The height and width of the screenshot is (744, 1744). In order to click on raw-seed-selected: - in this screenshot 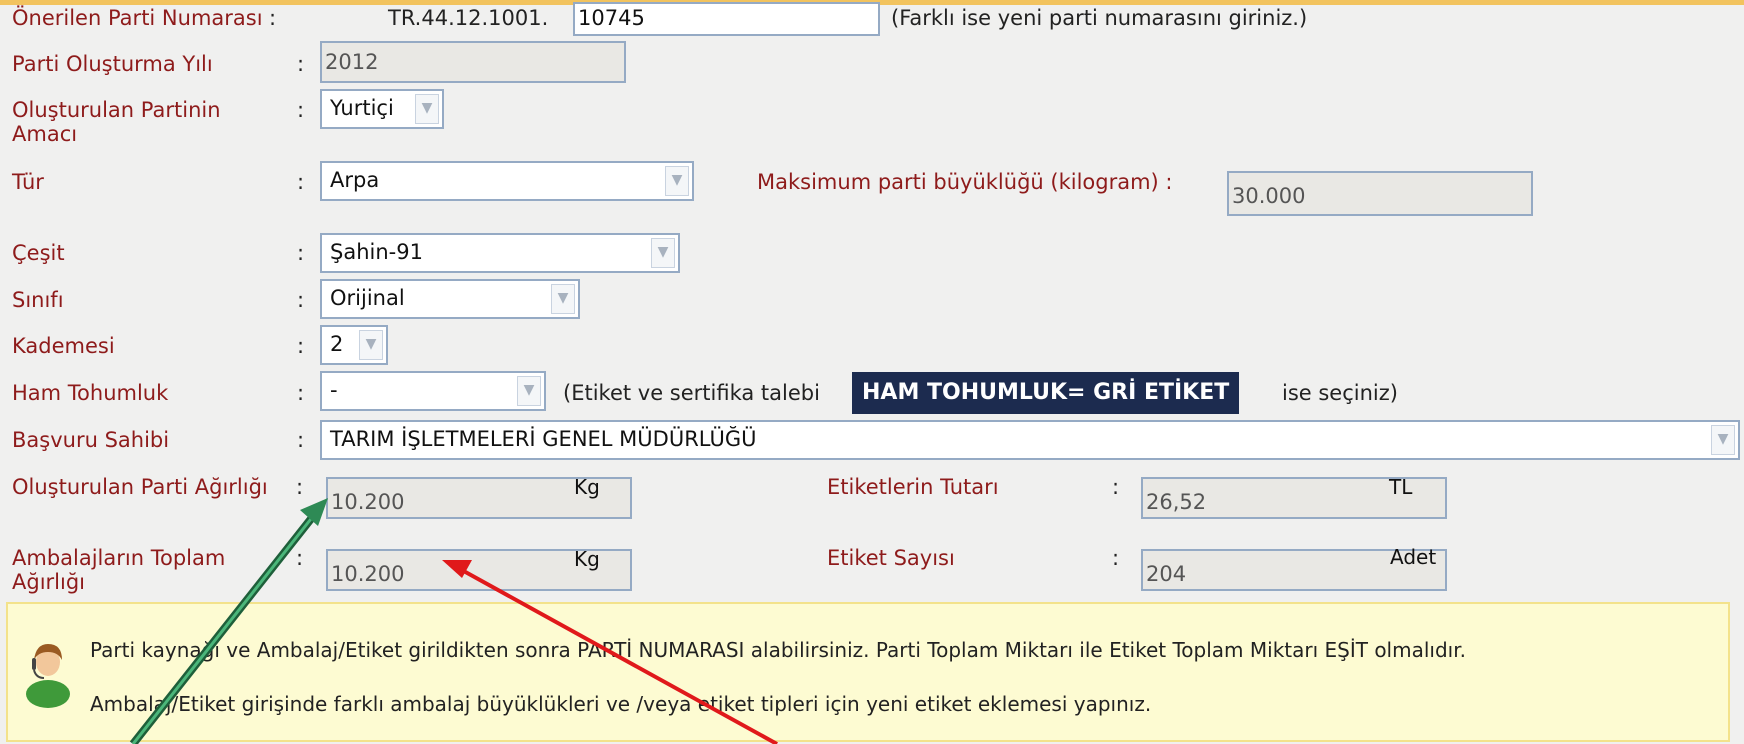, I will do `click(334, 390)`.